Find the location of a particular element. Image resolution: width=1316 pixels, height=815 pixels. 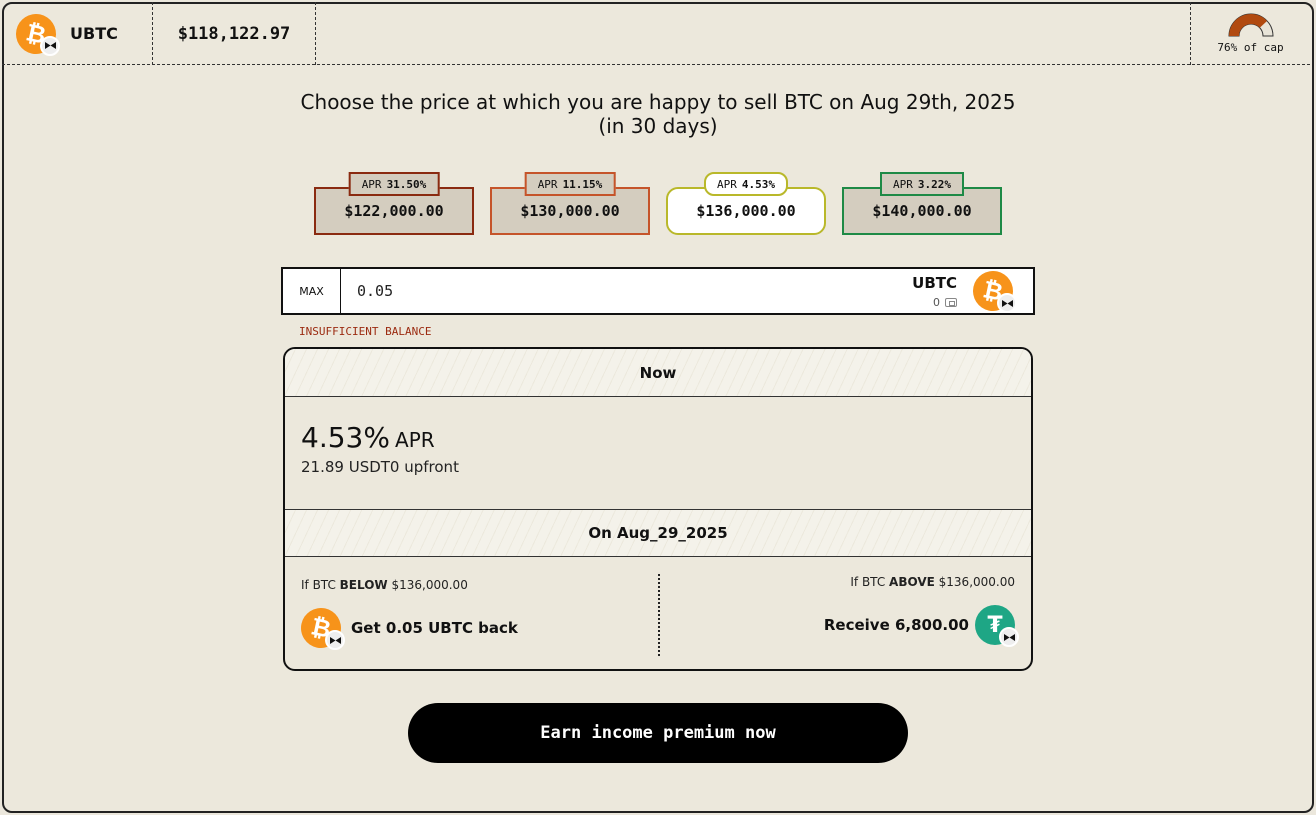

strike-option-1: APR 31.50% $122,000.00 is located at coordinates (394, 203).